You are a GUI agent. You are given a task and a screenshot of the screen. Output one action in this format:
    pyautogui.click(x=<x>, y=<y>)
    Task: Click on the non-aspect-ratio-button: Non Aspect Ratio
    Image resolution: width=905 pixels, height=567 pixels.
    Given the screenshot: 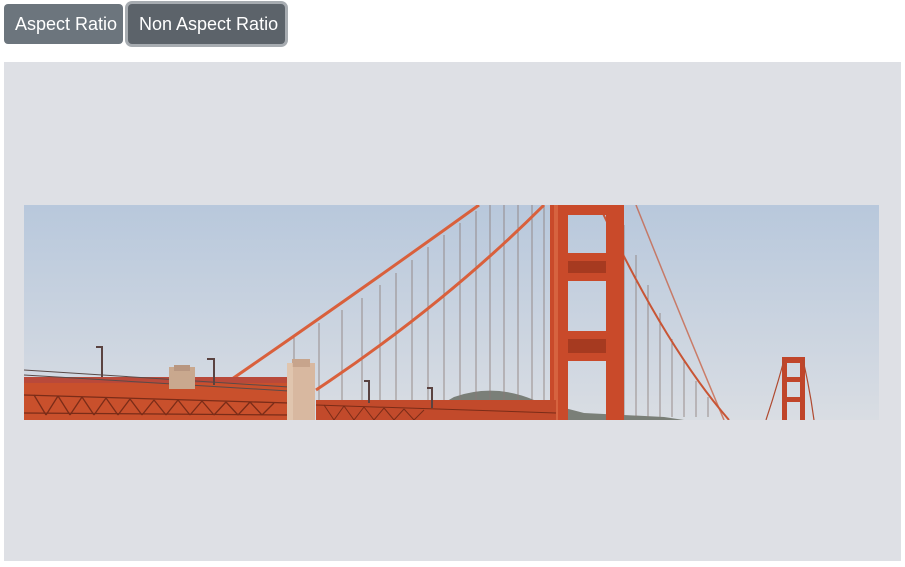 What is the action you would take?
    pyautogui.click(x=206, y=24)
    